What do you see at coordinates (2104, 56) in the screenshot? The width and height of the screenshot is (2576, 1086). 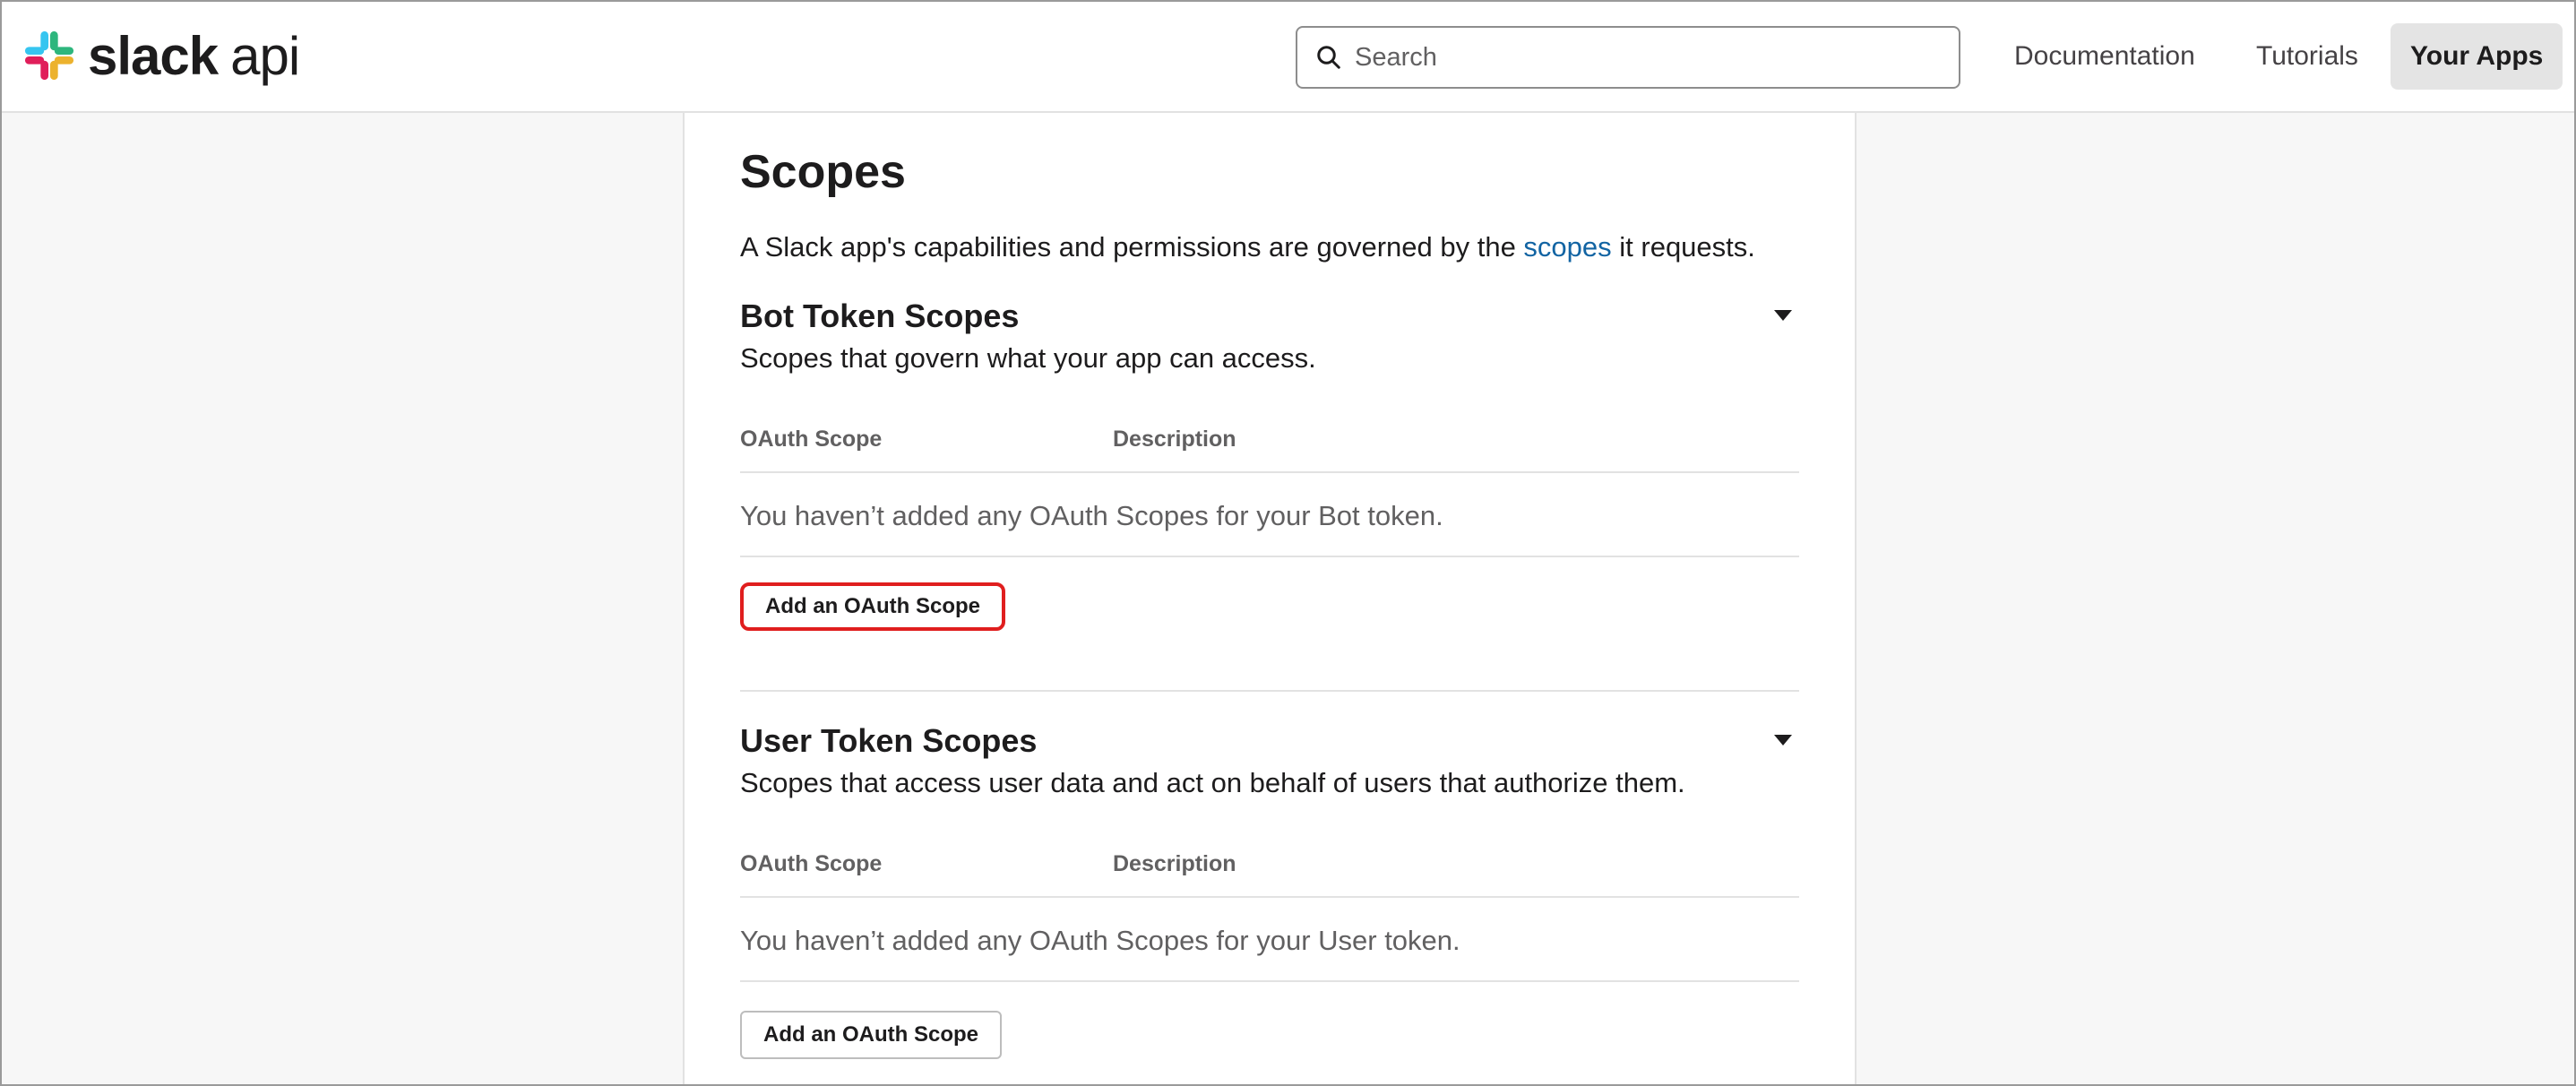 I see `nav-documentation: Documentation` at bounding box center [2104, 56].